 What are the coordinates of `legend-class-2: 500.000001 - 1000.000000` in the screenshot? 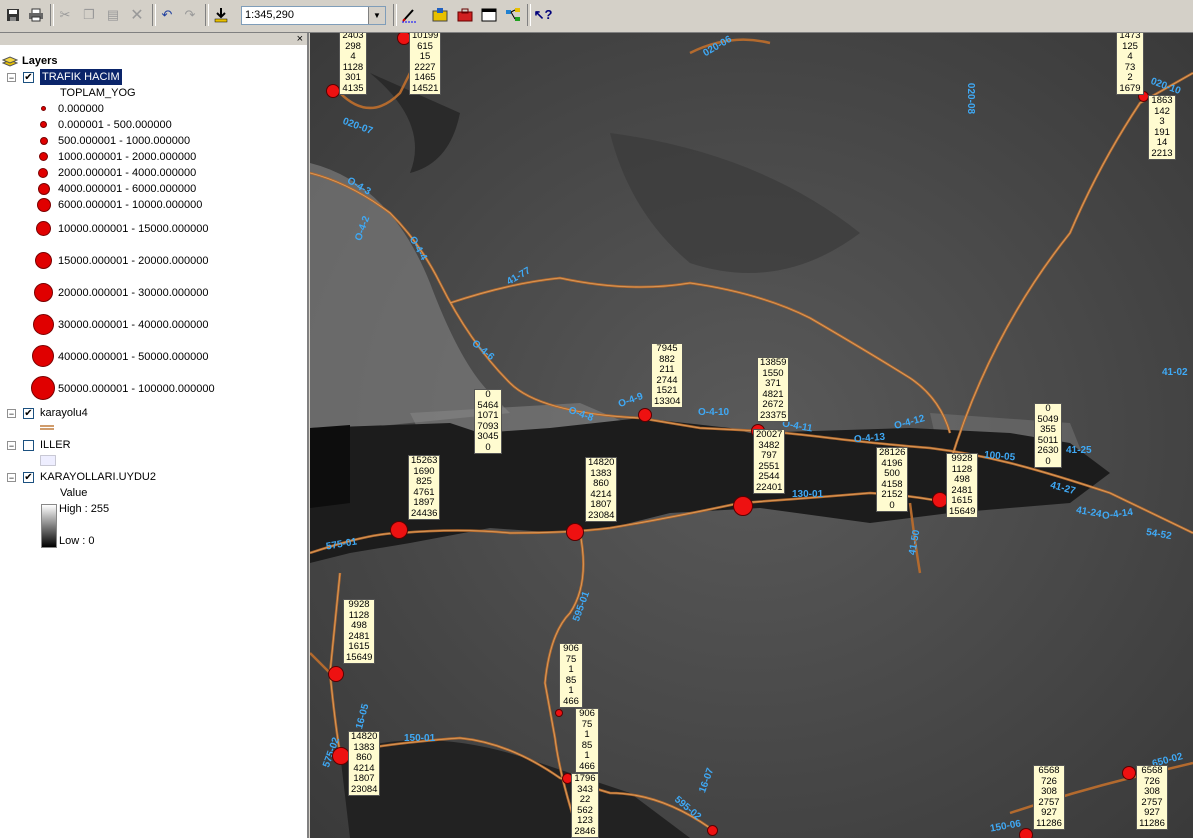 It's located at (150, 141).